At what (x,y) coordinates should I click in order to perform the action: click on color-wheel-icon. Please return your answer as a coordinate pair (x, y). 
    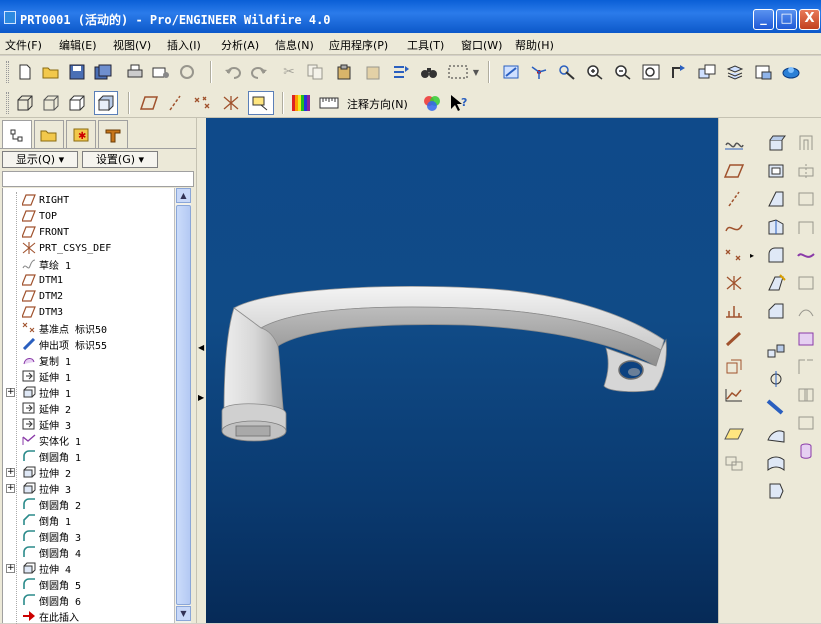
    Looking at the image, I should click on (432, 103).